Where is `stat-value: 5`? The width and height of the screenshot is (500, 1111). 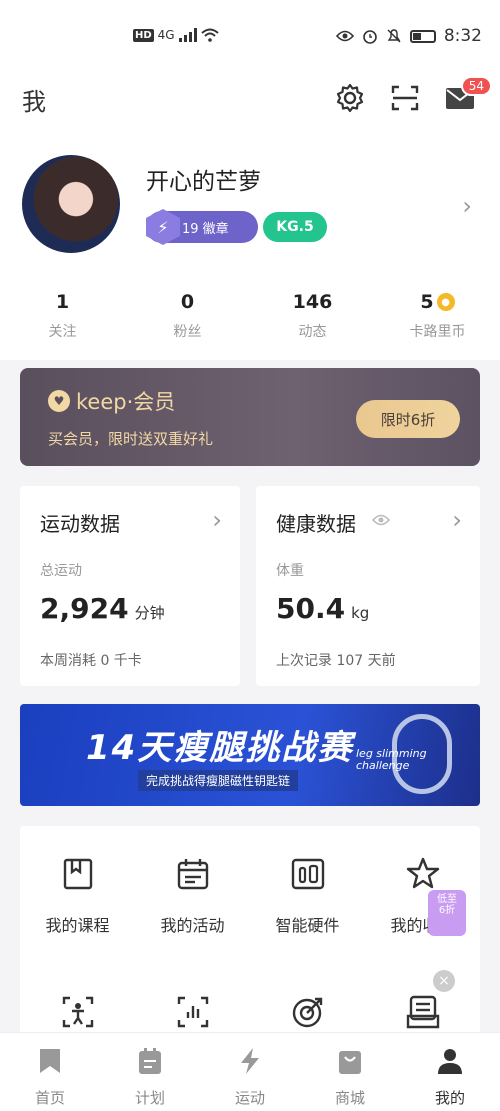
stat-value: 5 is located at coordinates (427, 302).